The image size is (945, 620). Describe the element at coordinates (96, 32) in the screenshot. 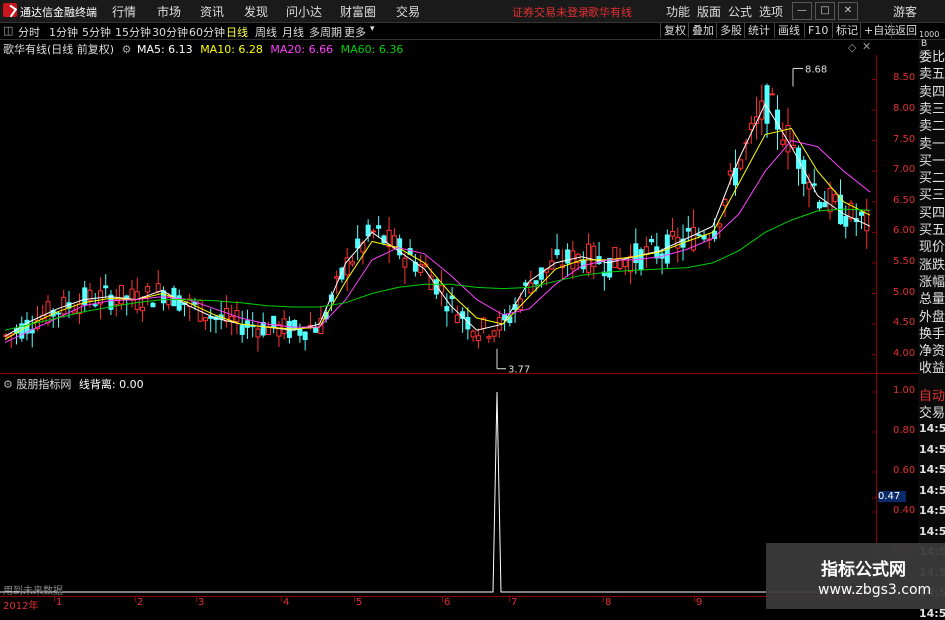

I see `period-5min: 5分钟` at that location.